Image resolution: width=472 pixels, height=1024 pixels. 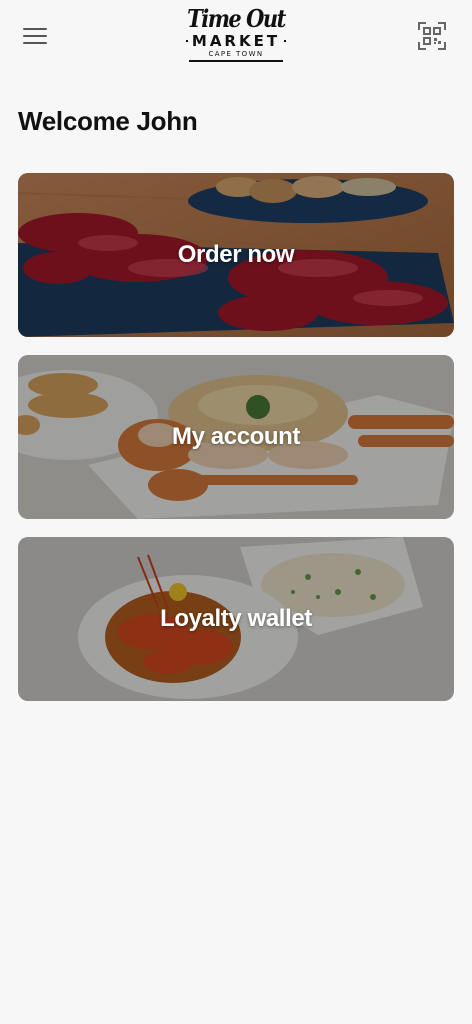 I want to click on qr-scan-icon, so click(x=432, y=36).